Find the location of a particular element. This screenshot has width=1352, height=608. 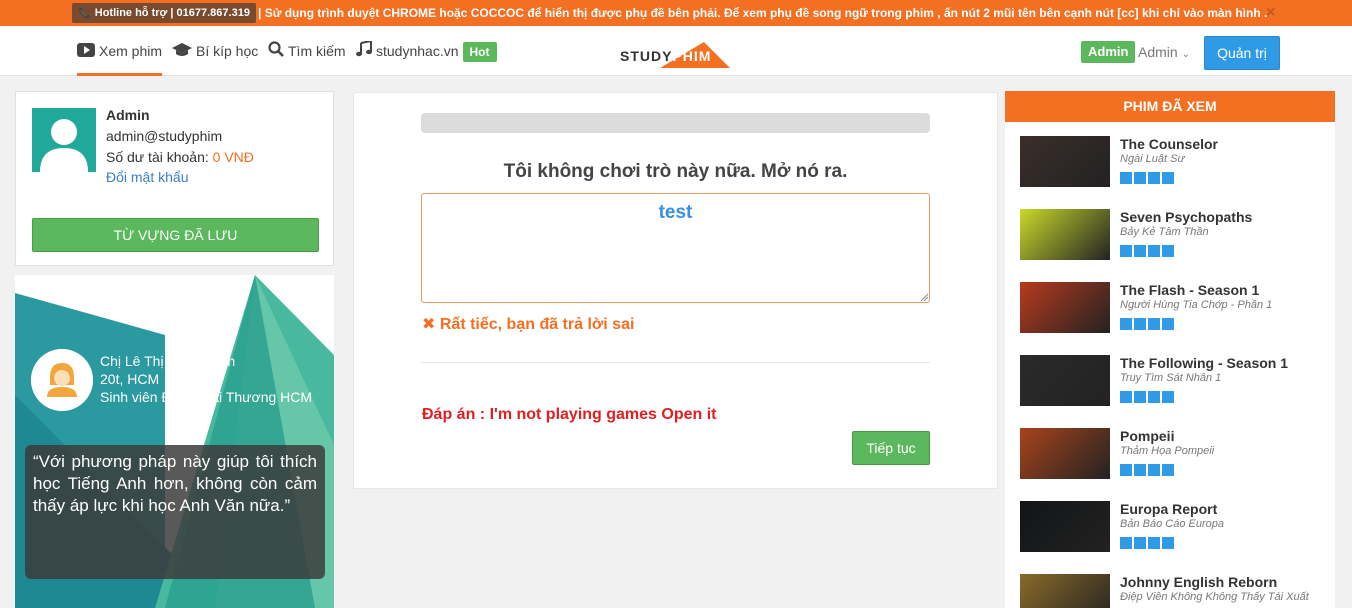

movie-subtitle: Bản Báo Cáo Europa is located at coordinates (1172, 524).